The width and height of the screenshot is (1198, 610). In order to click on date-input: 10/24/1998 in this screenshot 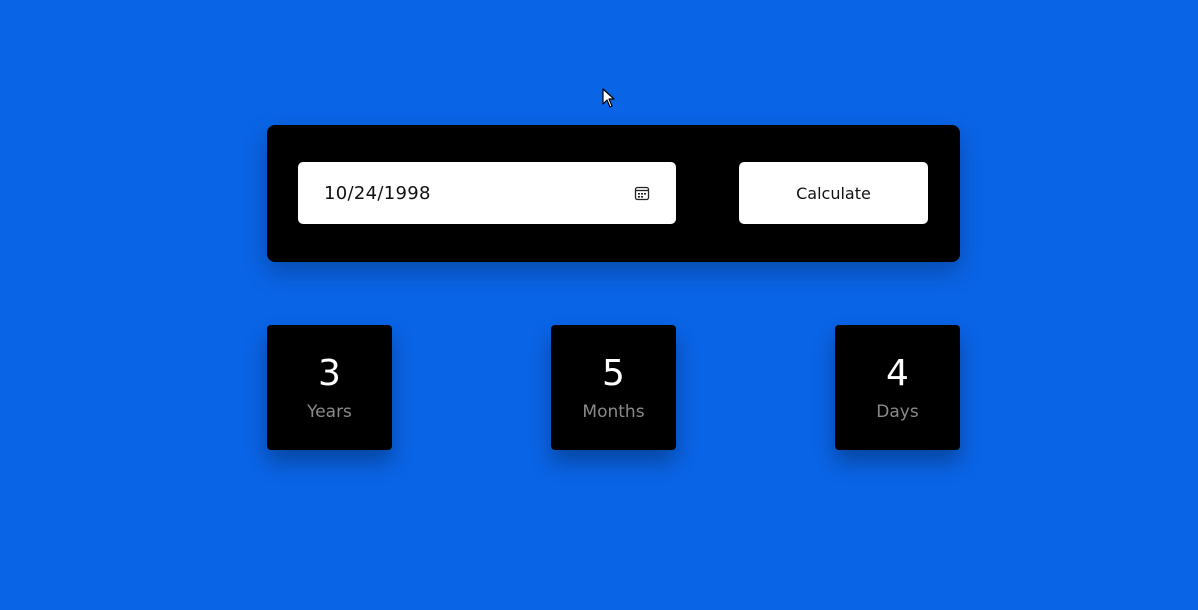, I will do `click(487, 193)`.